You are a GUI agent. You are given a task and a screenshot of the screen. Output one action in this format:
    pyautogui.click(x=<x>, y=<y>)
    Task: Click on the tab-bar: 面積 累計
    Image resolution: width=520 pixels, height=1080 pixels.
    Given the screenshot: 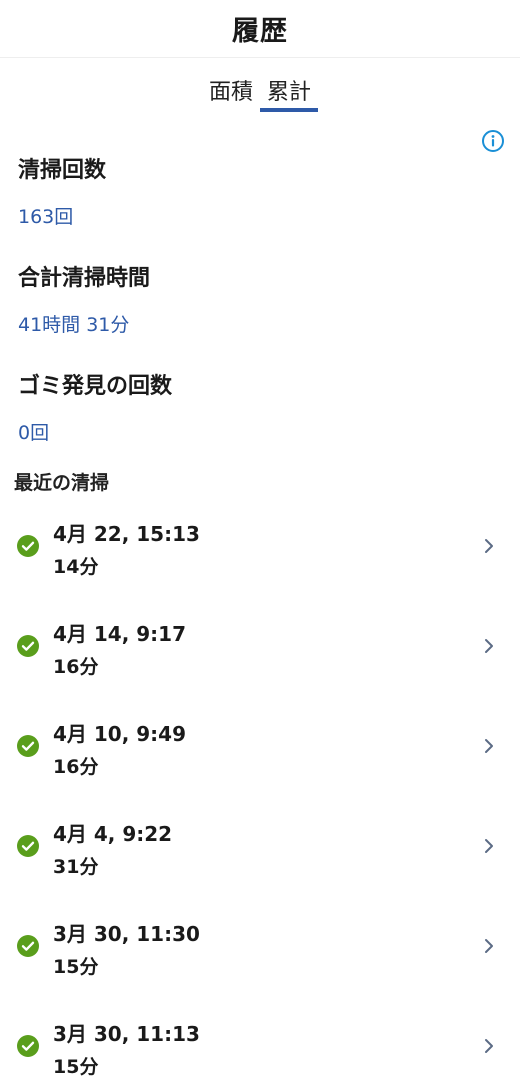 What is the action you would take?
    pyautogui.click(x=260, y=87)
    